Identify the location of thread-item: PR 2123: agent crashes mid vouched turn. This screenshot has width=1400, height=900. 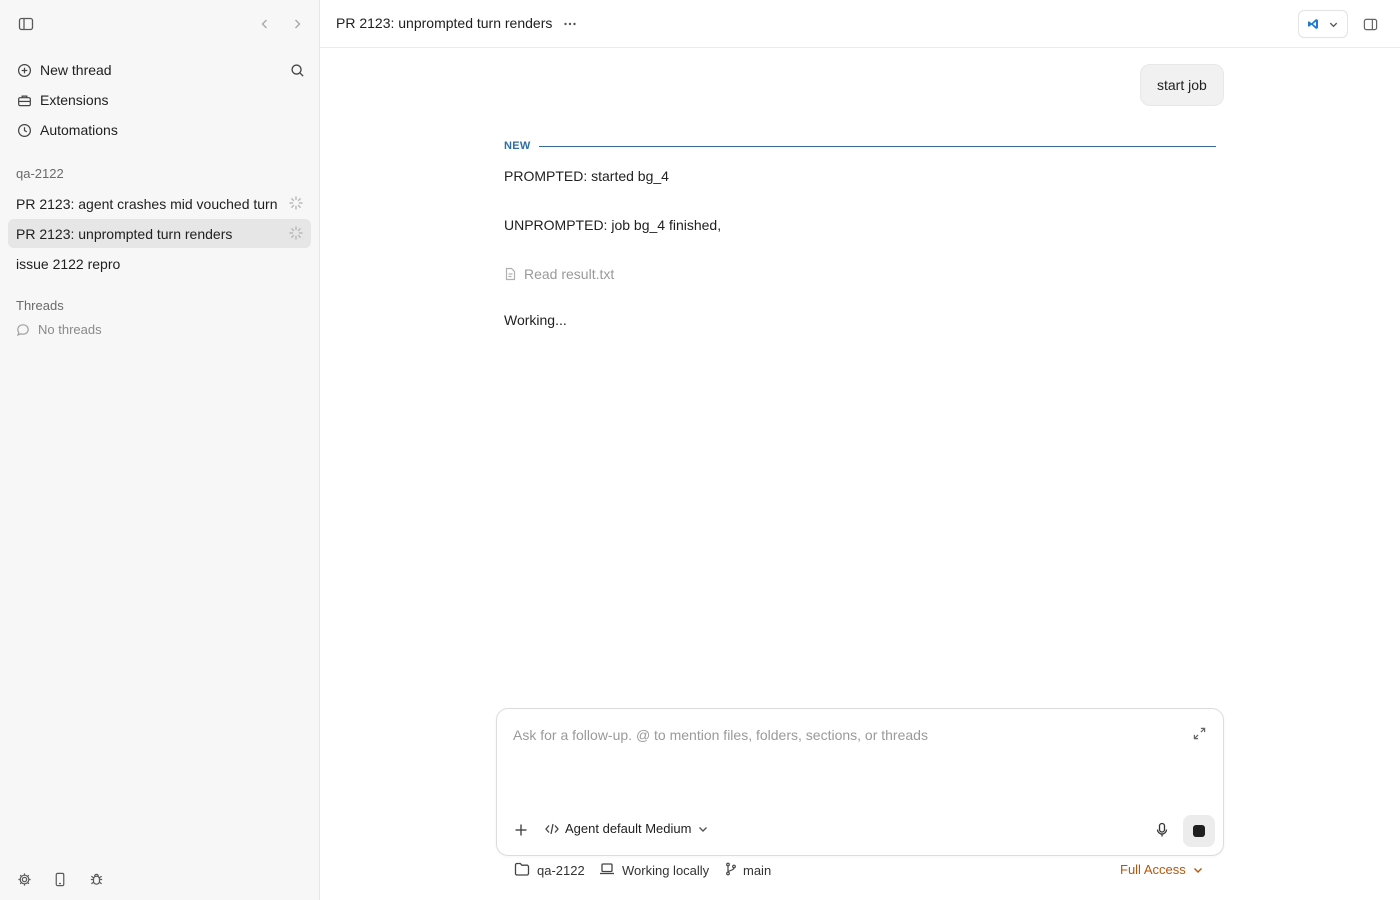
(159, 203).